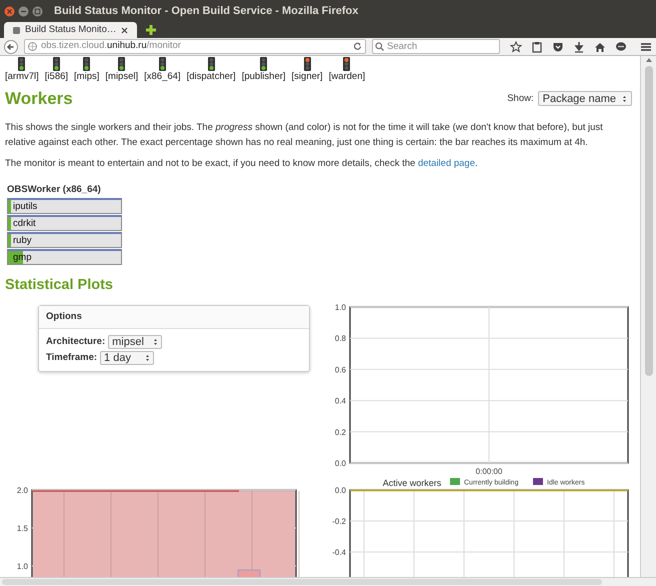 This screenshot has width=656, height=586. What do you see at coordinates (264, 76) in the screenshot?
I see `status-label: [publisher]` at bounding box center [264, 76].